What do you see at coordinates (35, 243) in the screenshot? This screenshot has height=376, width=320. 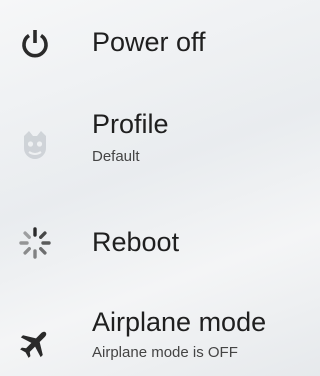 I see `reboot-icon` at bounding box center [35, 243].